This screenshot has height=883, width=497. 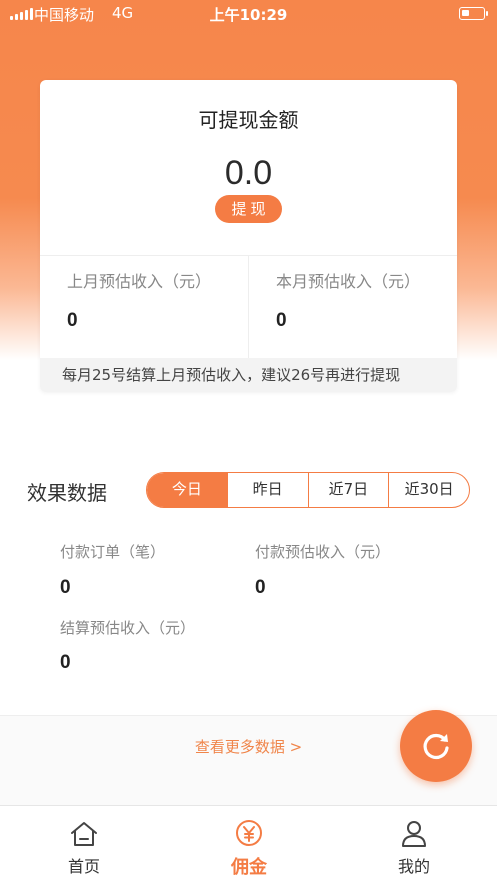 I want to click on card-divider-vertical, so click(x=248, y=307).